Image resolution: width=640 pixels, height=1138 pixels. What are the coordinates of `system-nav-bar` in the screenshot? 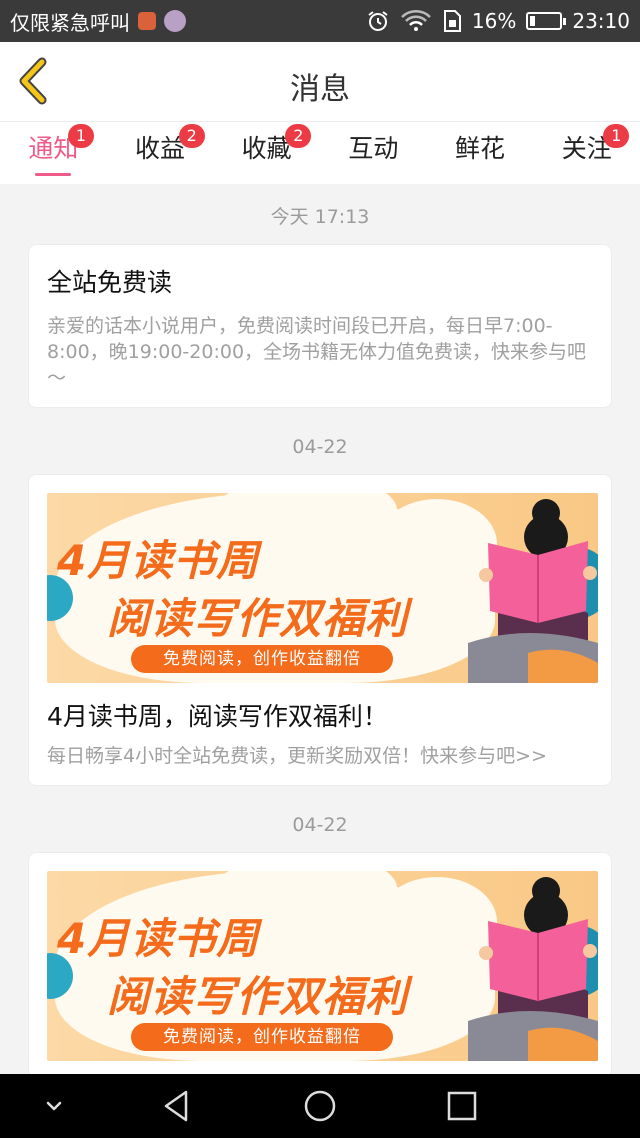 It's located at (320, 1106).